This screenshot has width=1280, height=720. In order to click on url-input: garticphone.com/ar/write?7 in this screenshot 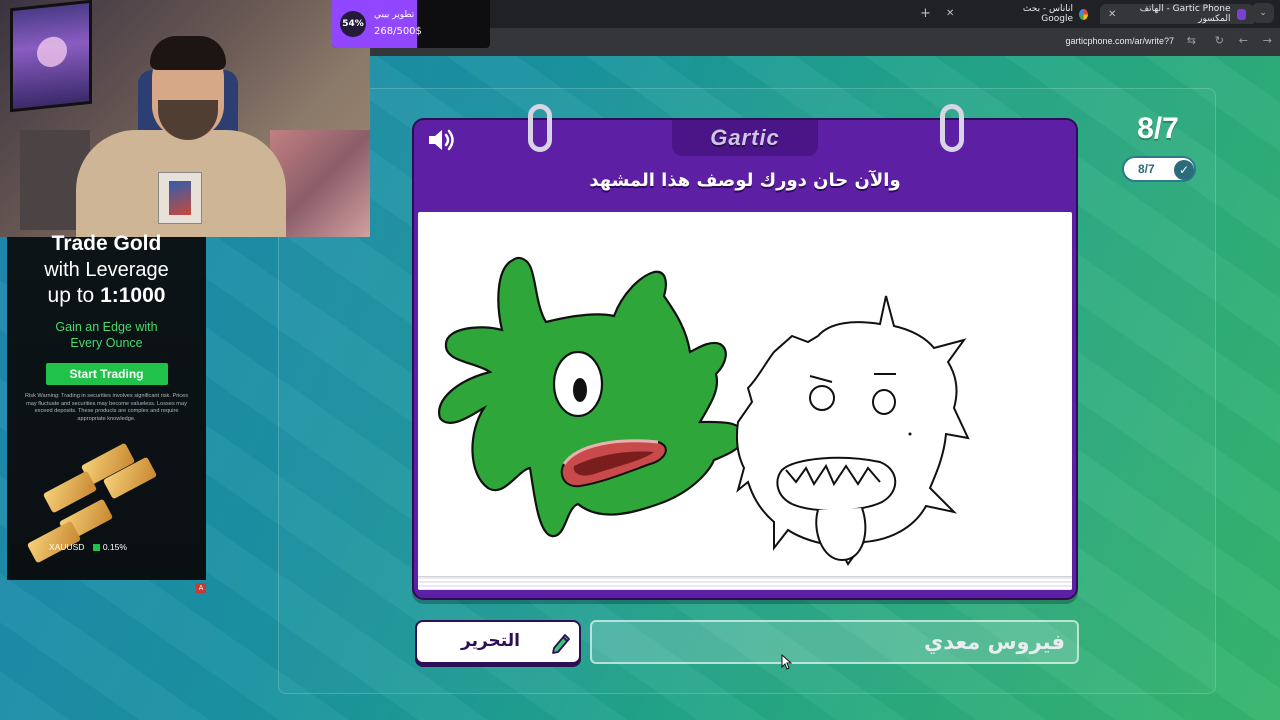, I will do `click(1119, 41)`.